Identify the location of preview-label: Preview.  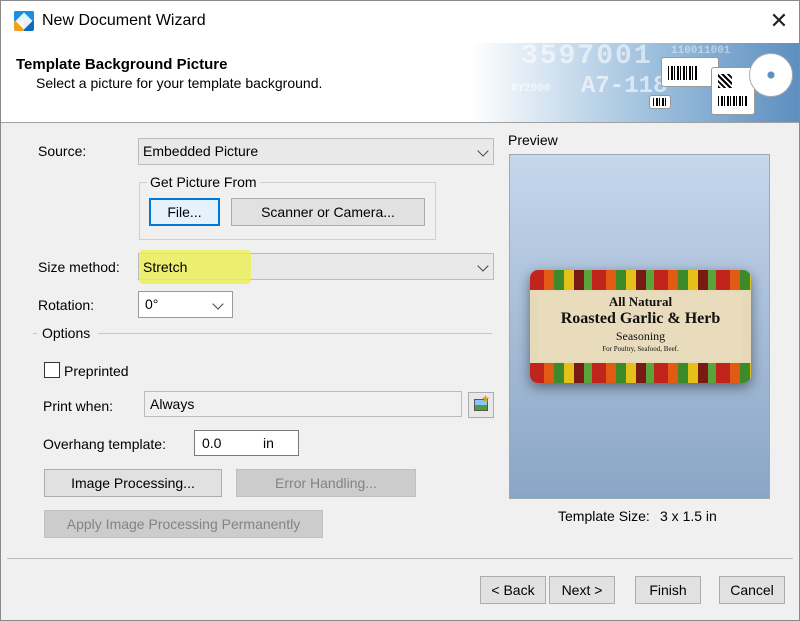
(533, 140).